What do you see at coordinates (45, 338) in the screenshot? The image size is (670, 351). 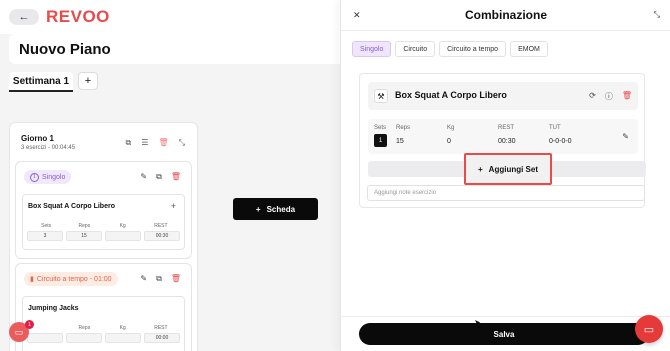 I see `value-field` at bounding box center [45, 338].